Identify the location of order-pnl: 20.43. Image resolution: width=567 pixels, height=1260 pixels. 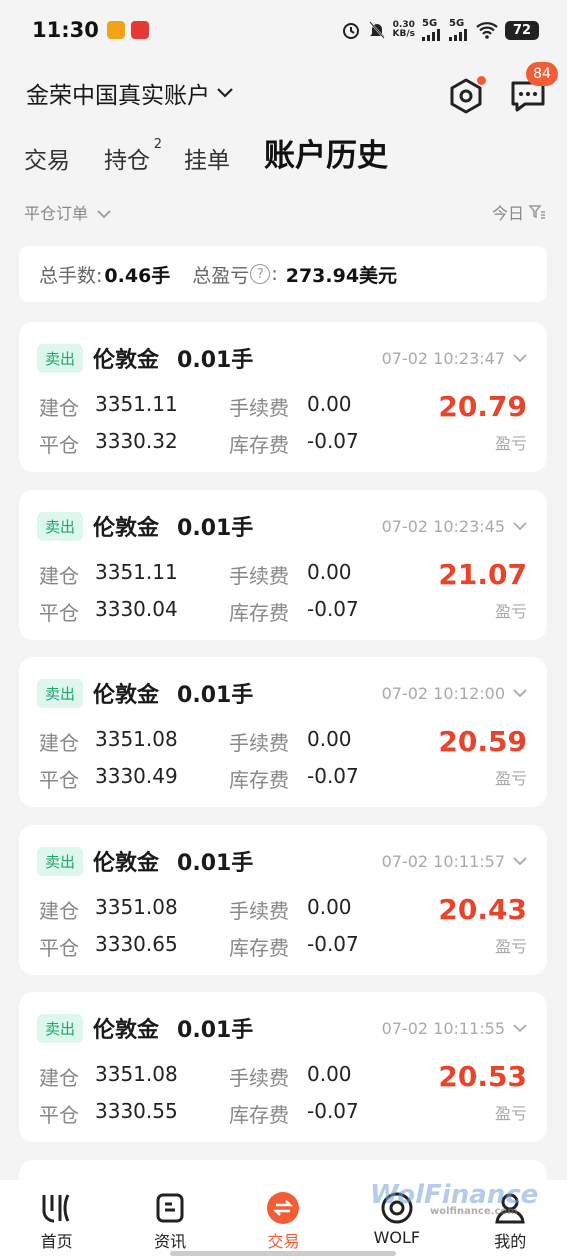
(482, 909).